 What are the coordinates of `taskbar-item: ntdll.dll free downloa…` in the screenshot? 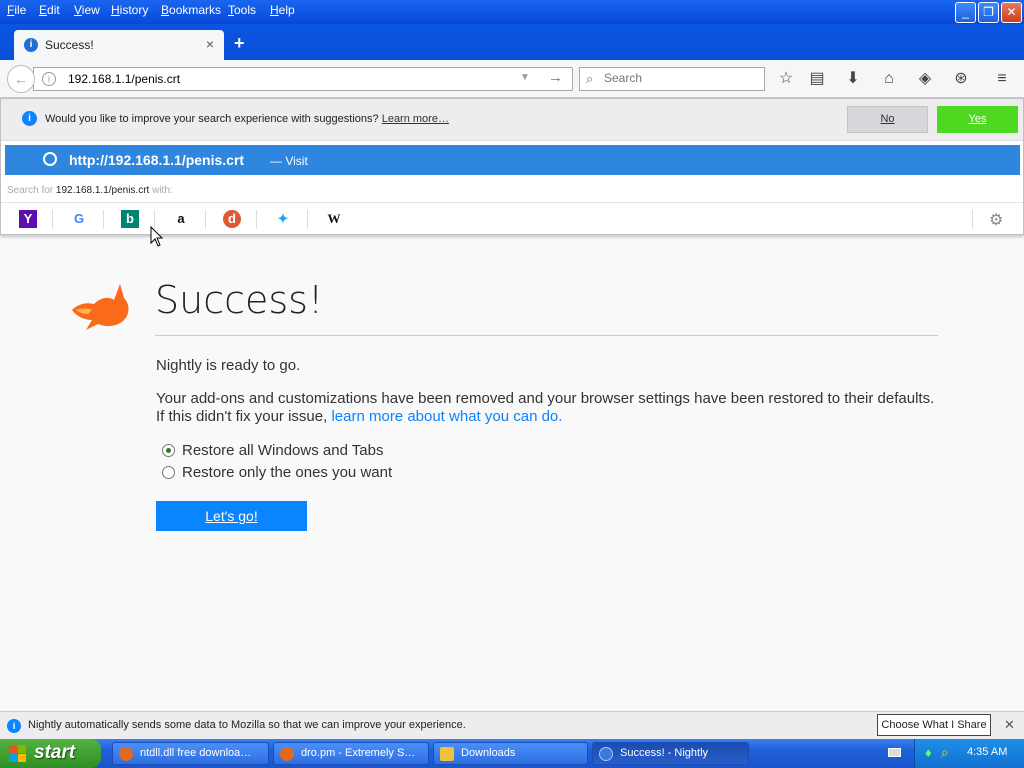 It's located at (190, 753).